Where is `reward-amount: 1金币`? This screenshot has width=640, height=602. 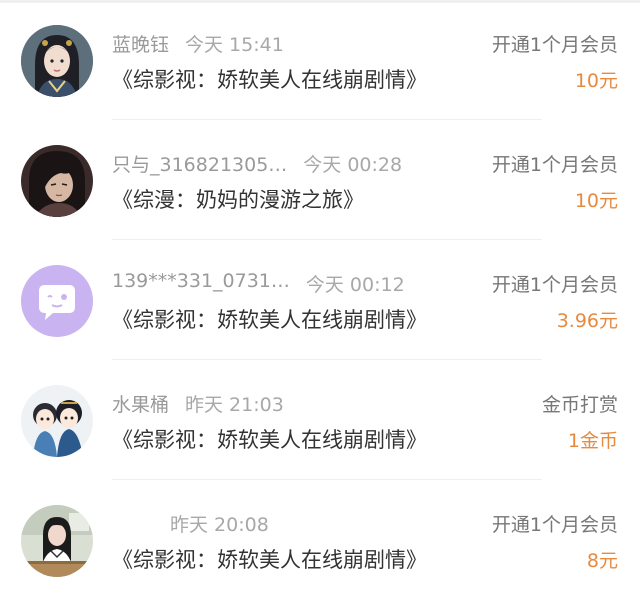 reward-amount: 1金币 is located at coordinates (592, 441).